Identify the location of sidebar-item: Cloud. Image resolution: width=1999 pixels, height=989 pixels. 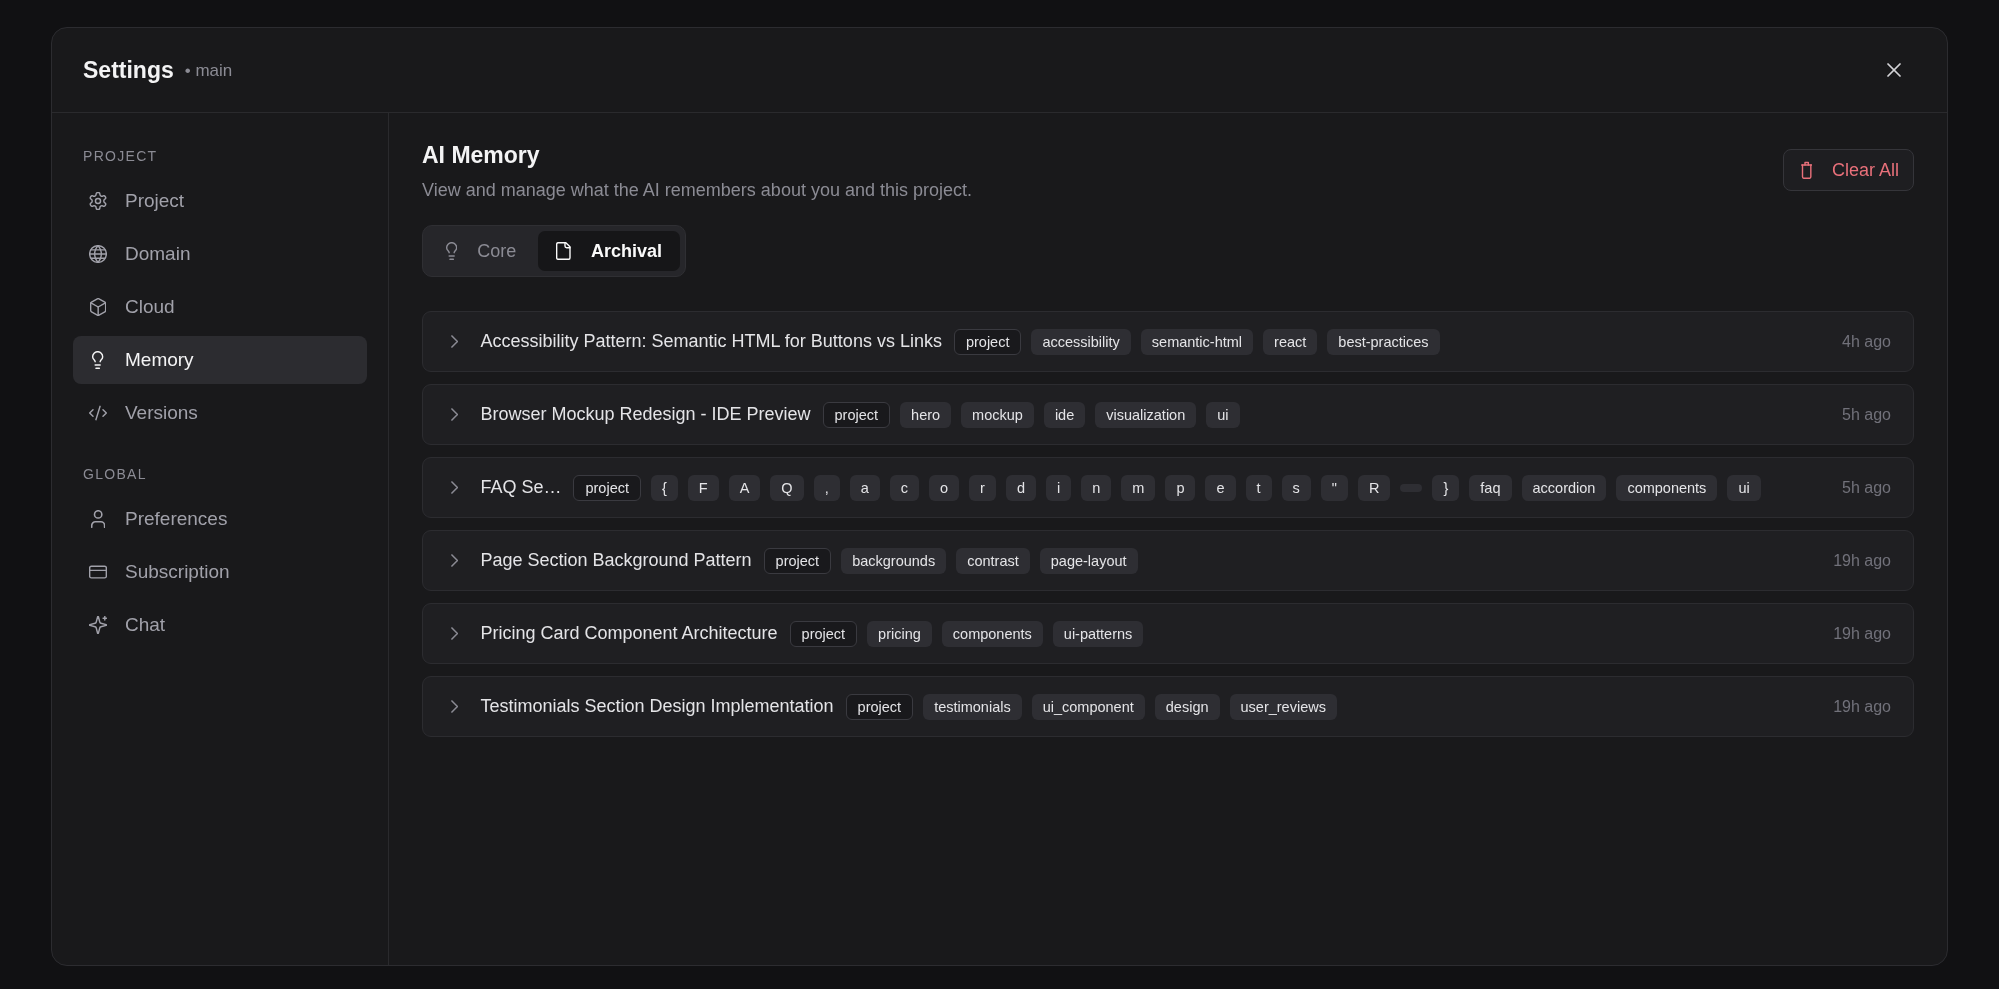
(220, 307).